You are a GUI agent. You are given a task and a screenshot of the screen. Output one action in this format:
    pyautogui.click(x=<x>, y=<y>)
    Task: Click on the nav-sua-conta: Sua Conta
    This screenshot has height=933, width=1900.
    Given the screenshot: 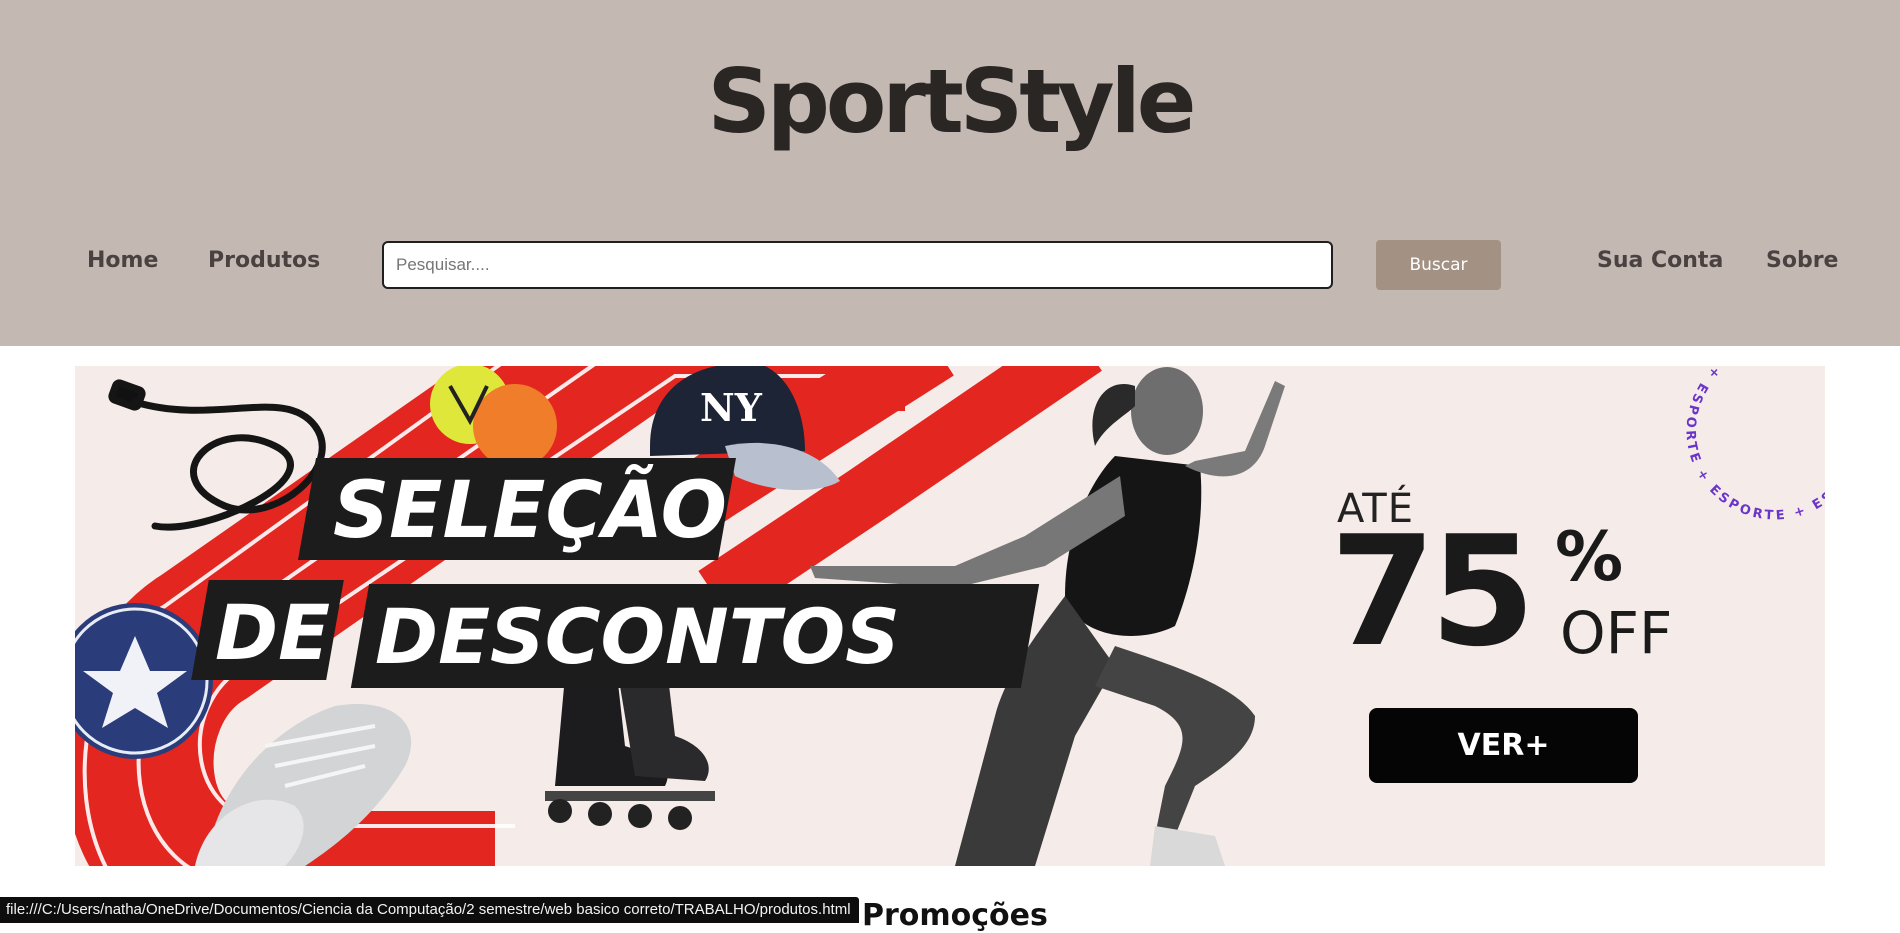 What is the action you would take?
    pyautogui.click(x=1660, y=260)
    